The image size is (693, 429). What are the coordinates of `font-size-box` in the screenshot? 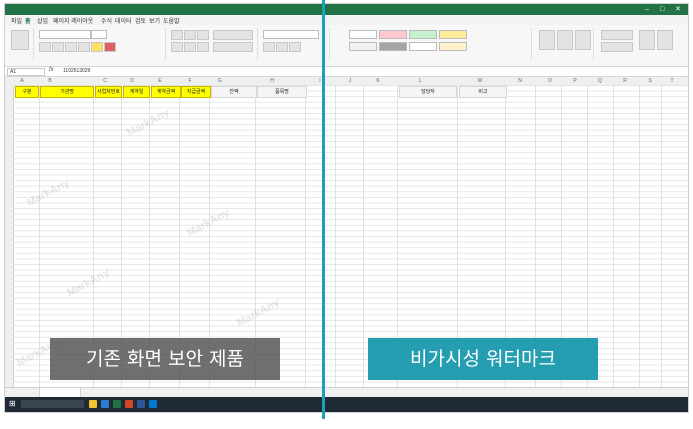 It's located at (99, 34).